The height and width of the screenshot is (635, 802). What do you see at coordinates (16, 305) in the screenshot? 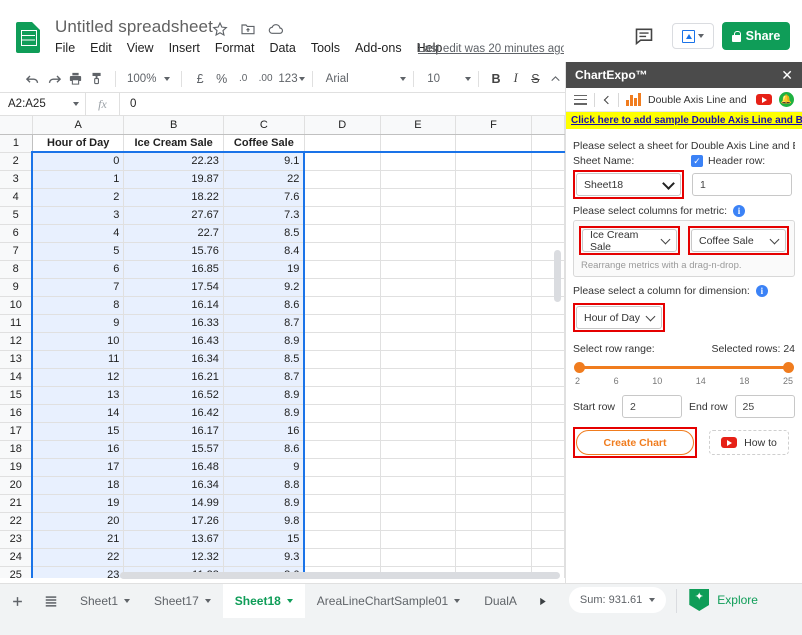
I see `row-header: 10` at bounding box center [16, 305].